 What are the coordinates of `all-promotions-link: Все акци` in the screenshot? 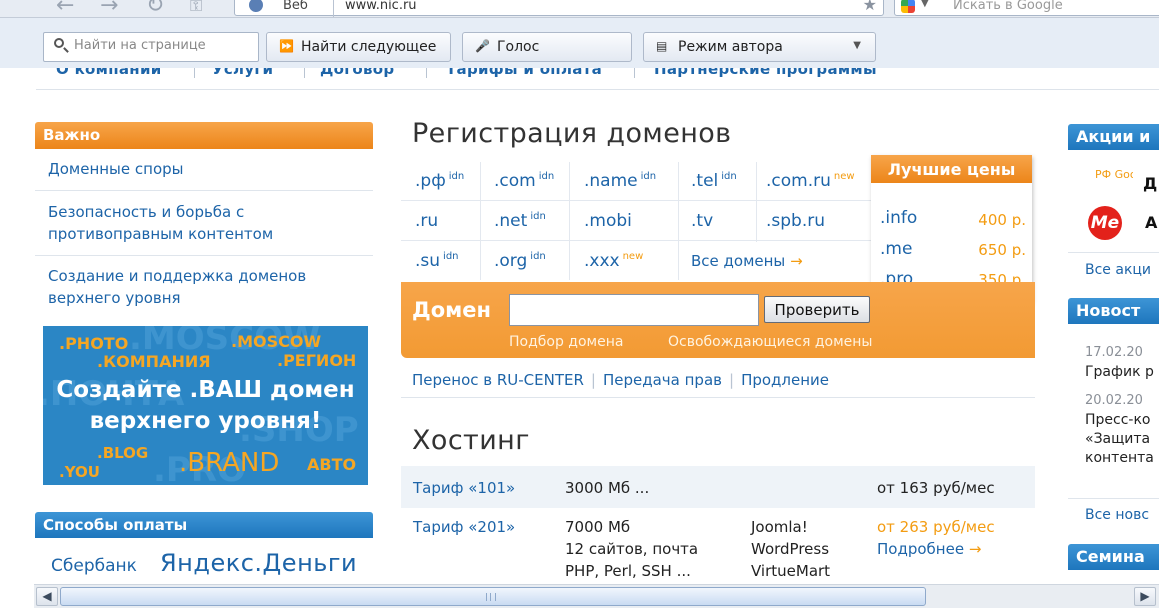 It's located at (1118, 270).